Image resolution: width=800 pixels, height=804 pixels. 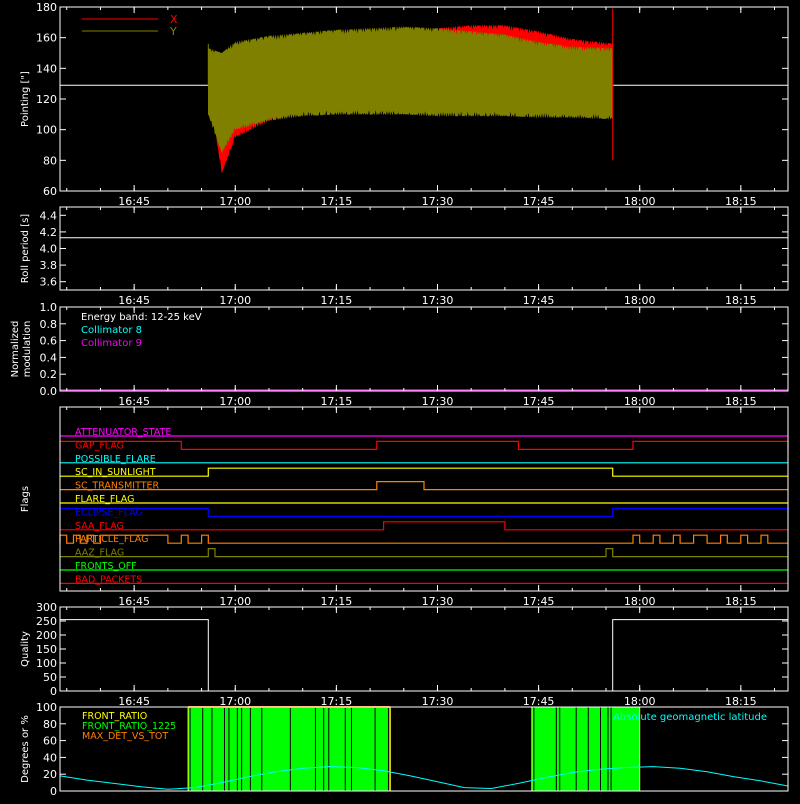 What do you see at coordinates (125, 736) in the screenshot?
I see `legend-label: MAX_DET_VS_TOT` at bounding box center [125, 736].